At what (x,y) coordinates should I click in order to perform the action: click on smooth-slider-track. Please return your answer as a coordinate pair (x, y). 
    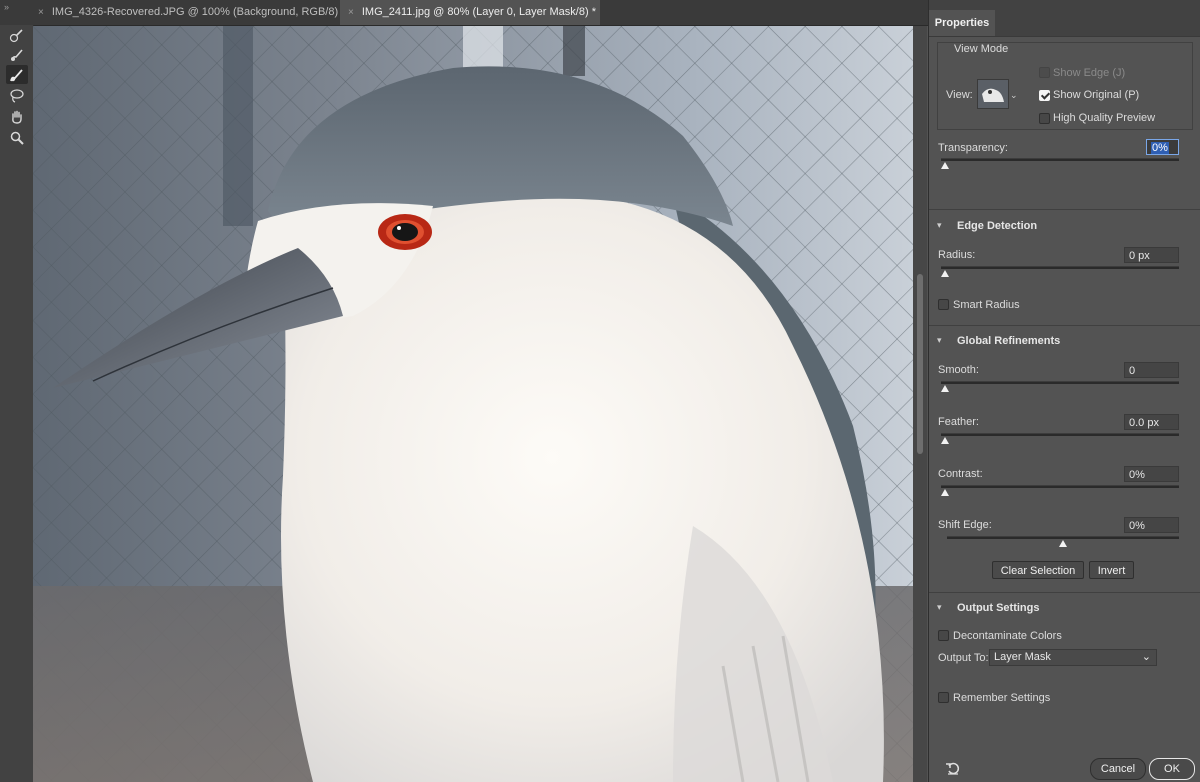
    Looking at the image, I should click on (1060, 382).